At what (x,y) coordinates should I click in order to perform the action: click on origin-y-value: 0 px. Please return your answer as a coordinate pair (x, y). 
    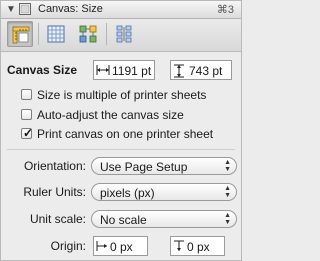
    Looking at the image, I should click on (198, 247).